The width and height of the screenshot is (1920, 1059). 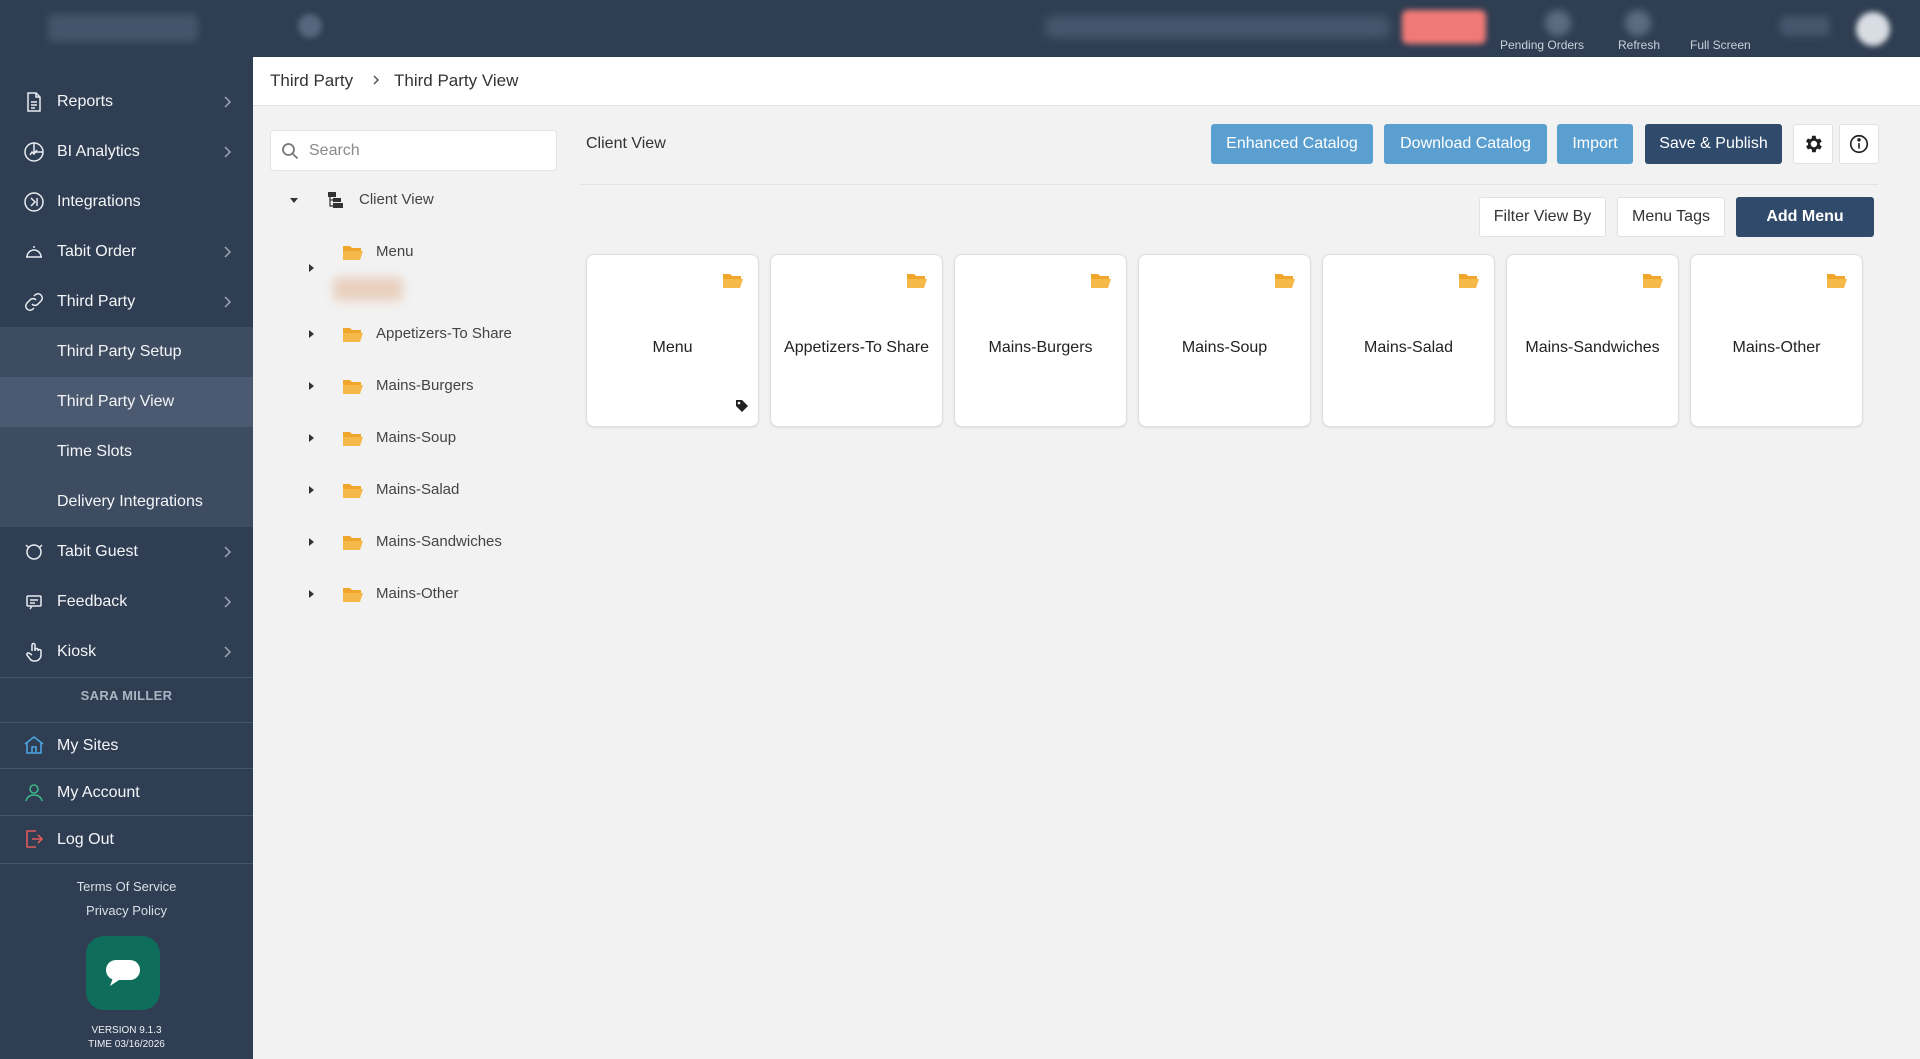 What do you see at coordinates (1873, 29) in the screenshot?
I see `avatar` at bounding box center [1873, 29].